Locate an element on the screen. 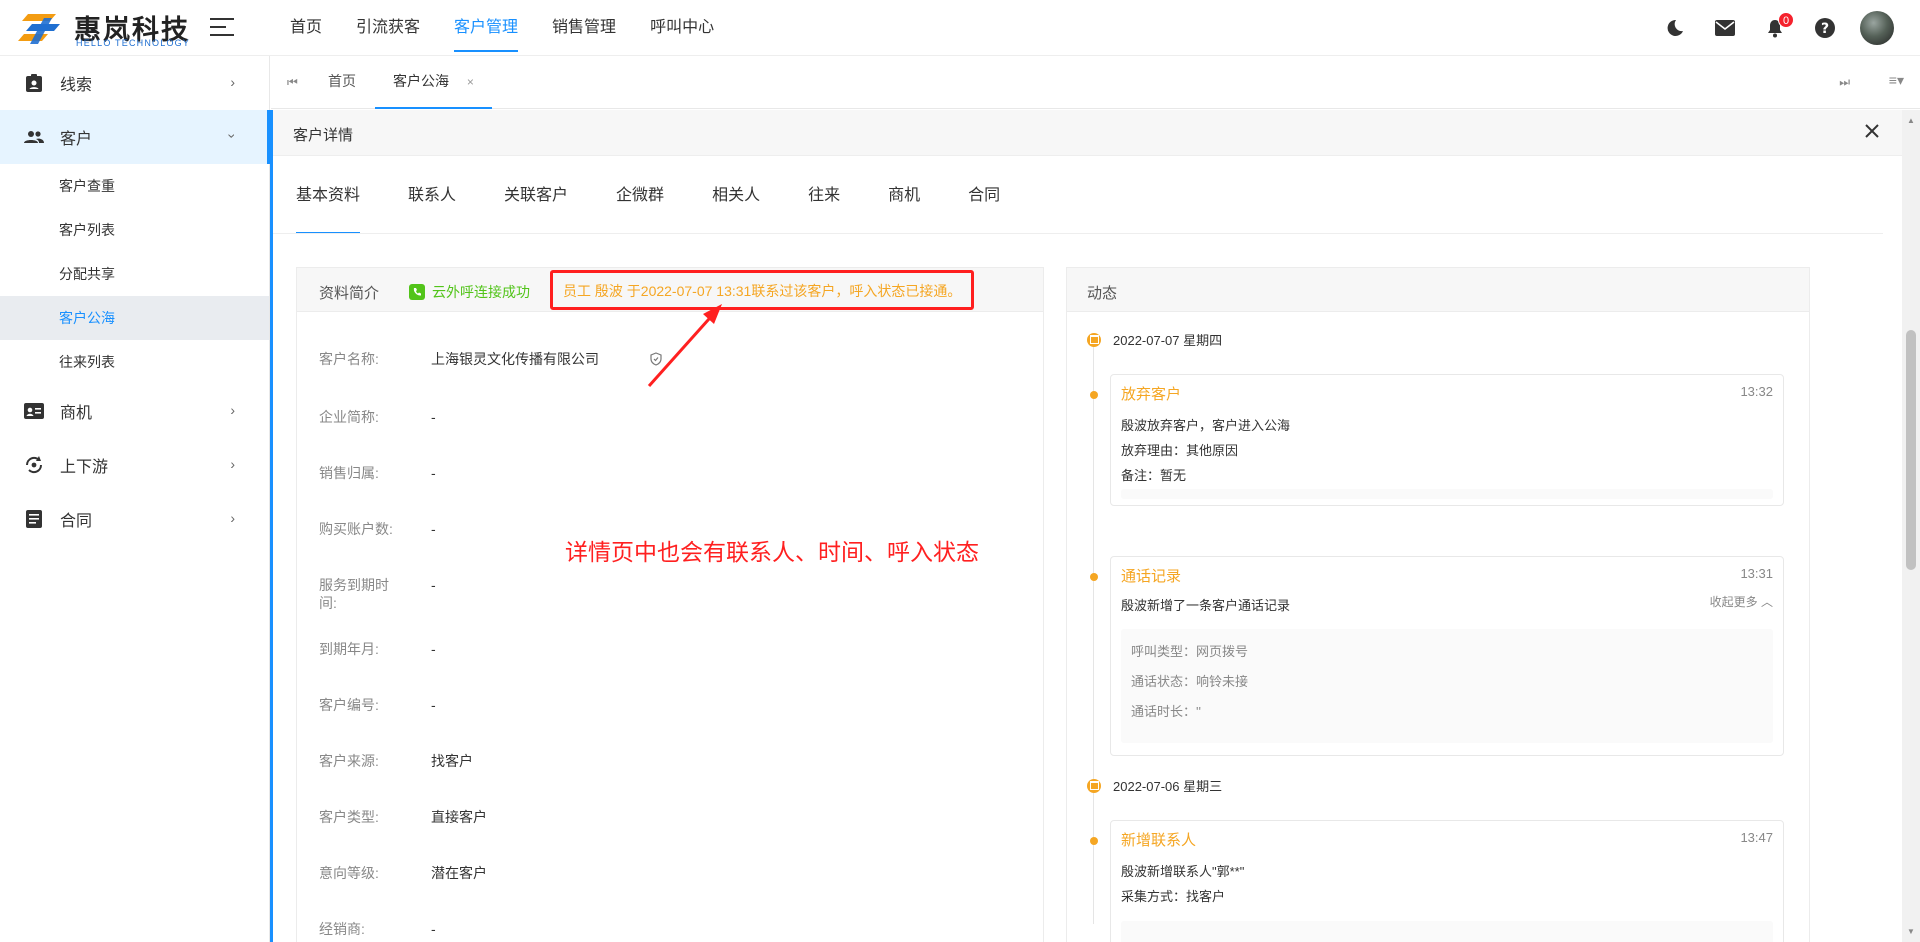 The image size is (1920, 942). menu-toggle-icon is located at coordinates (222, 28).